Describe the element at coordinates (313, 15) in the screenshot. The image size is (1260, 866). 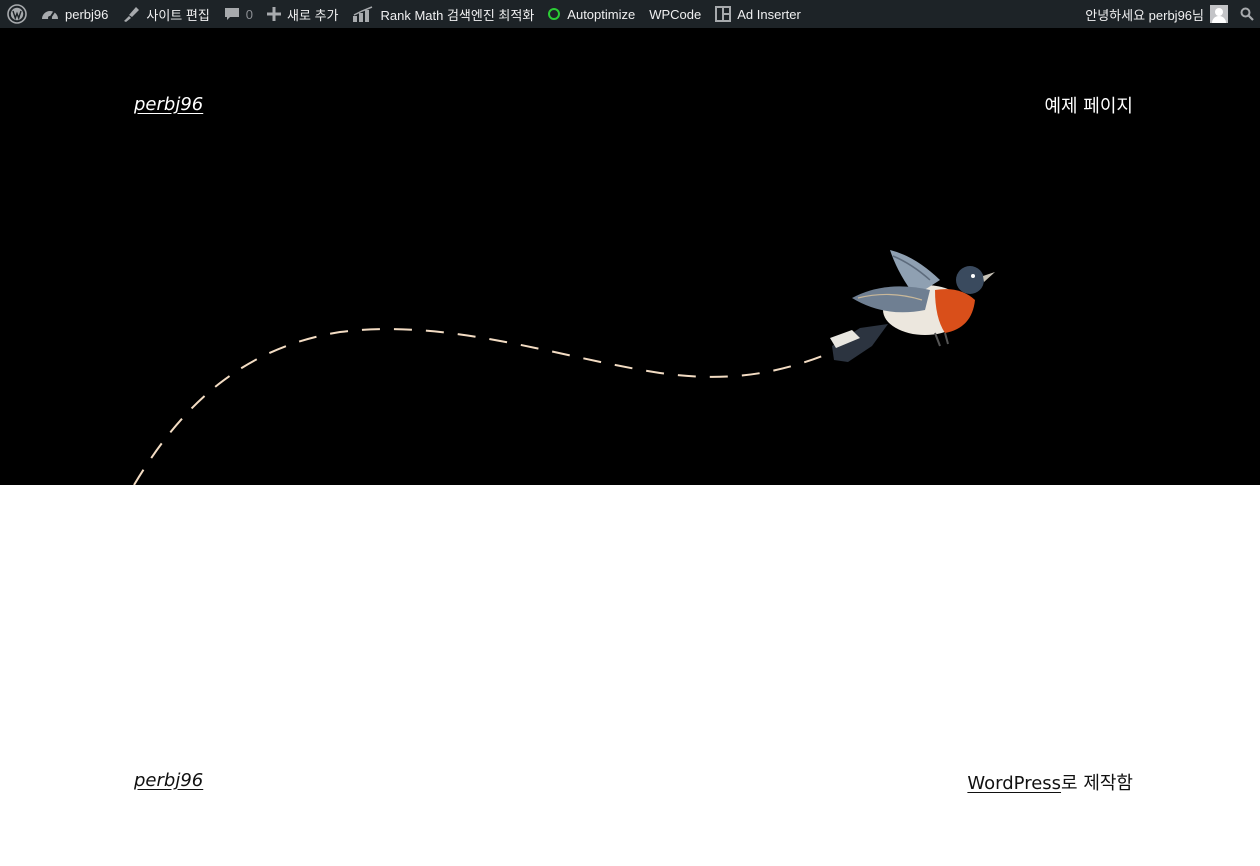
I see `new-content-label: 새로 추가` at that location.